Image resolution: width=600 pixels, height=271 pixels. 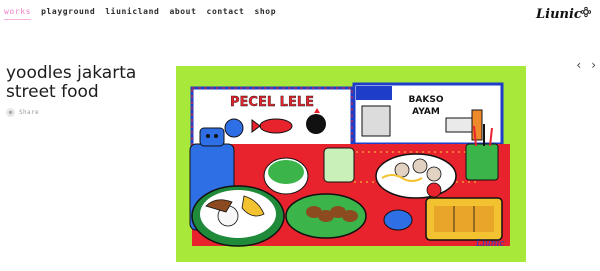 What do you see at coordinates (578, 65) in the screenshot?
I see `previous-arrow-icon: ‹` at bounding box center [578, 65].